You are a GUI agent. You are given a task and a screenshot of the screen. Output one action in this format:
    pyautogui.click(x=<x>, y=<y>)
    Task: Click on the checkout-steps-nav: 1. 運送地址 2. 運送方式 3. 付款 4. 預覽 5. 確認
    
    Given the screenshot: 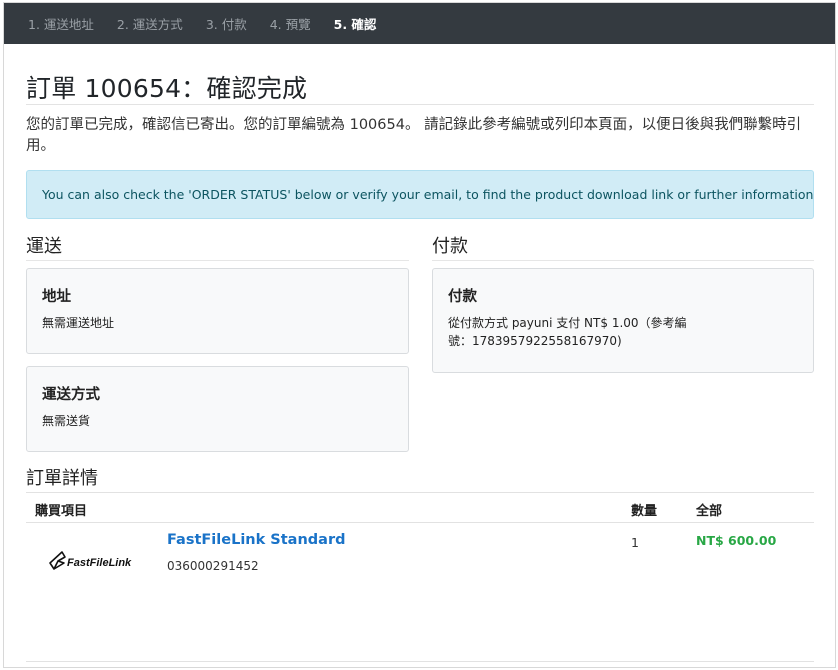 What is the action you would take?
    pyautogui.click(x=419, y=23)
    